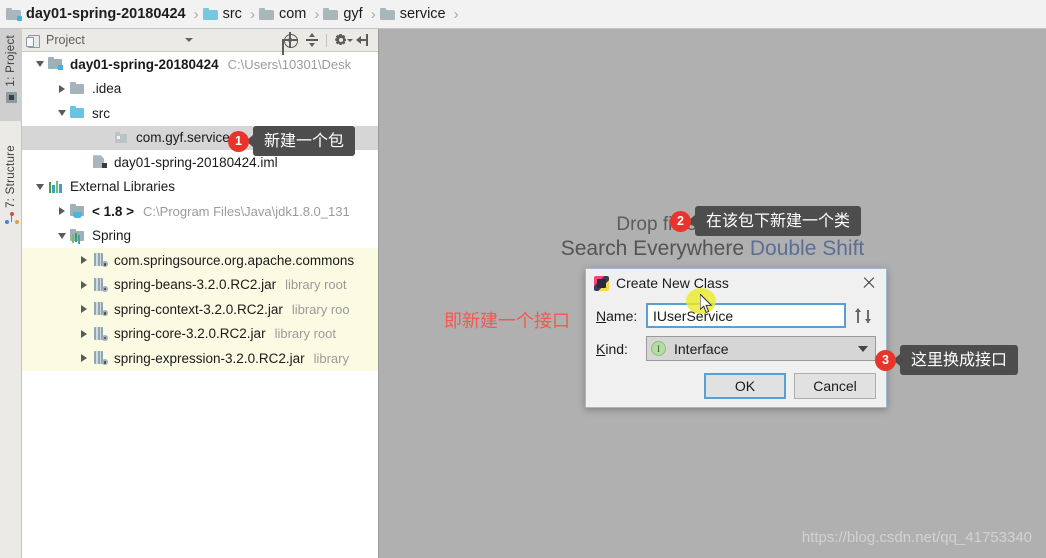 The width and height of the screenshot is (1046, 558). What do you see at coordinates (312, 40) in the screenshot?
I see `collapse-all-icon` at bounding box center [312, 40].